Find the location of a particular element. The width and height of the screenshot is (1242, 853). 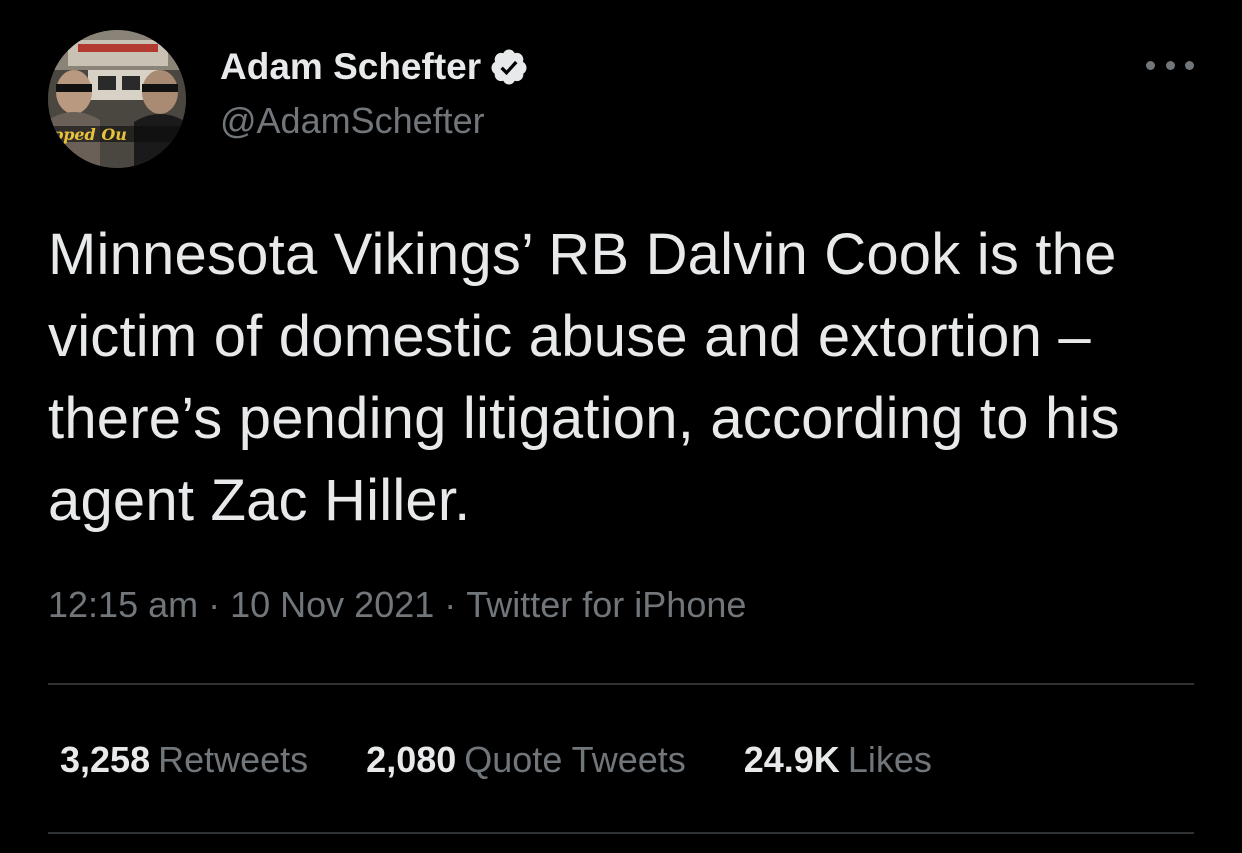

display-name: Adam Schefter is located at coordinates (374, 67).